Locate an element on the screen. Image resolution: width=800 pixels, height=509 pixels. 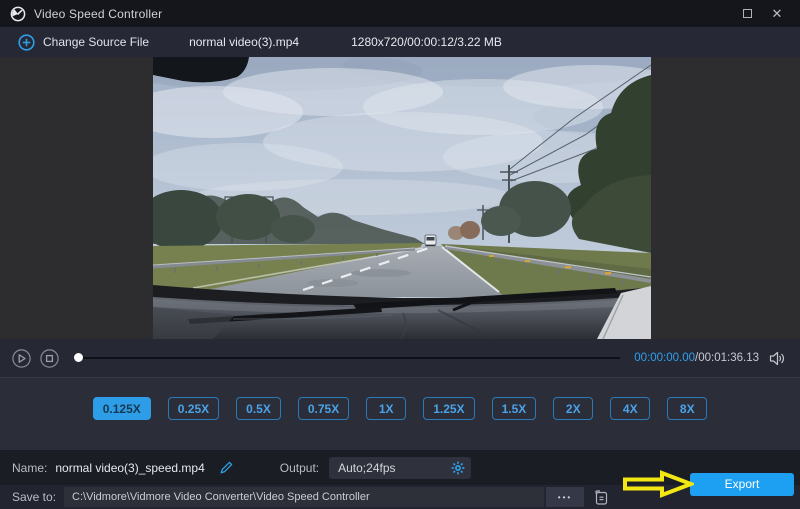
export-area: Export is located at coordinates (708, 484).